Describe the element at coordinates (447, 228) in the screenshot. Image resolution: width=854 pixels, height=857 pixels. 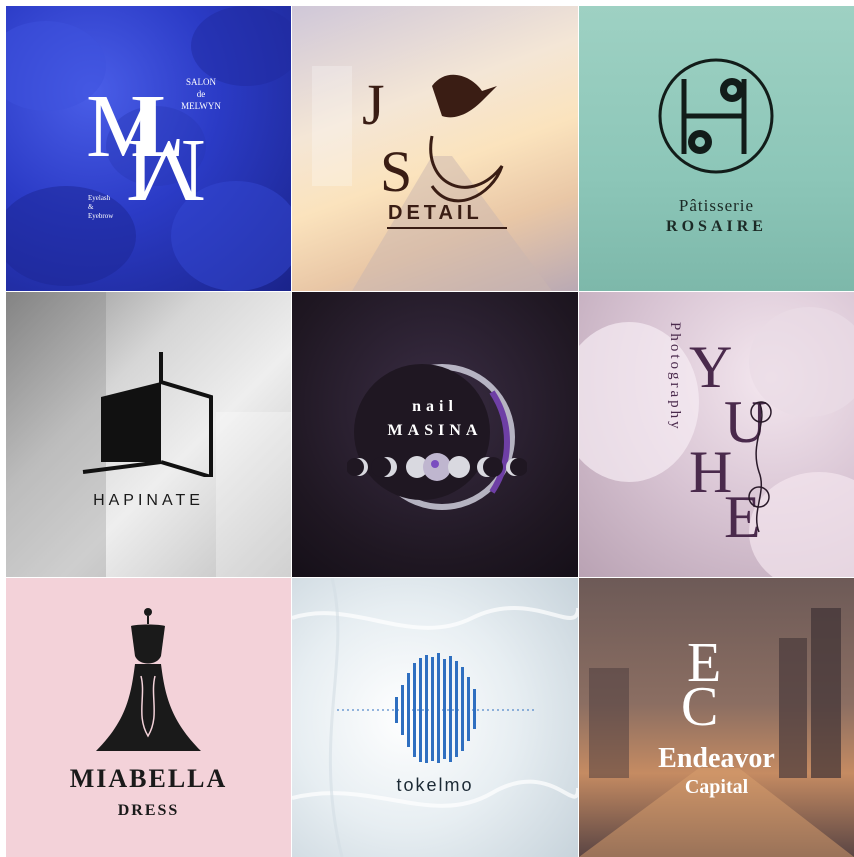
I see `jsu-underline` at that location.